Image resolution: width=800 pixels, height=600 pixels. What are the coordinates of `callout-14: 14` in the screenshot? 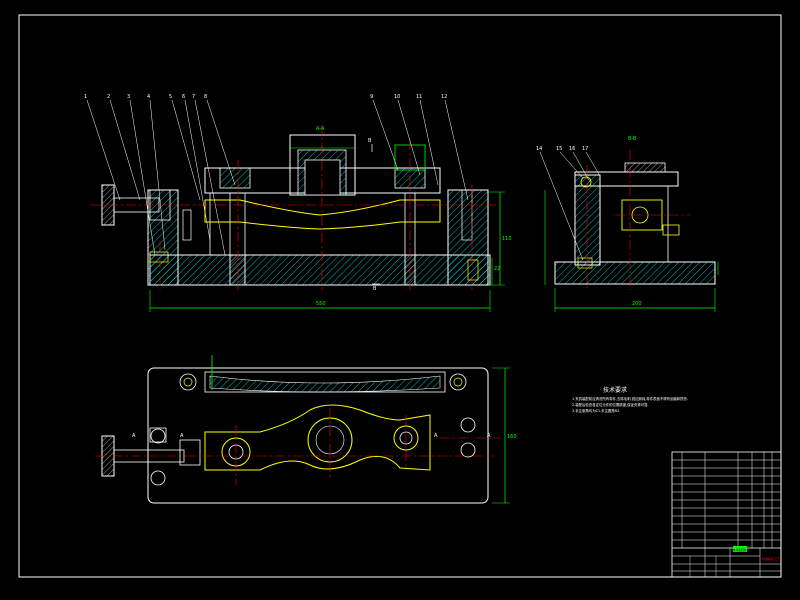 It's located at (539, 149).